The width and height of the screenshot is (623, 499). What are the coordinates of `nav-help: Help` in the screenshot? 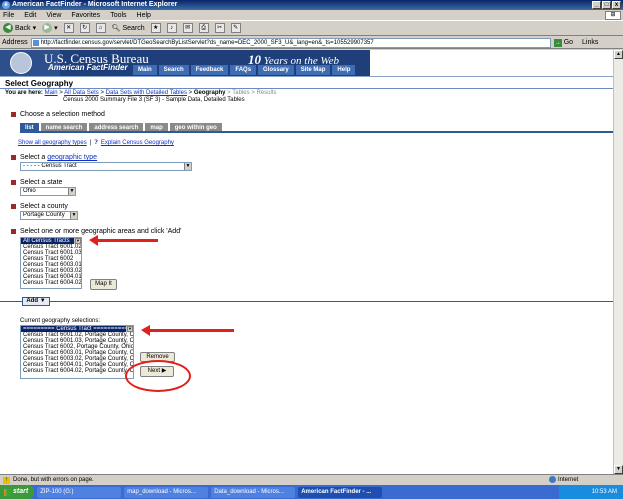 It's located at (344, 70).